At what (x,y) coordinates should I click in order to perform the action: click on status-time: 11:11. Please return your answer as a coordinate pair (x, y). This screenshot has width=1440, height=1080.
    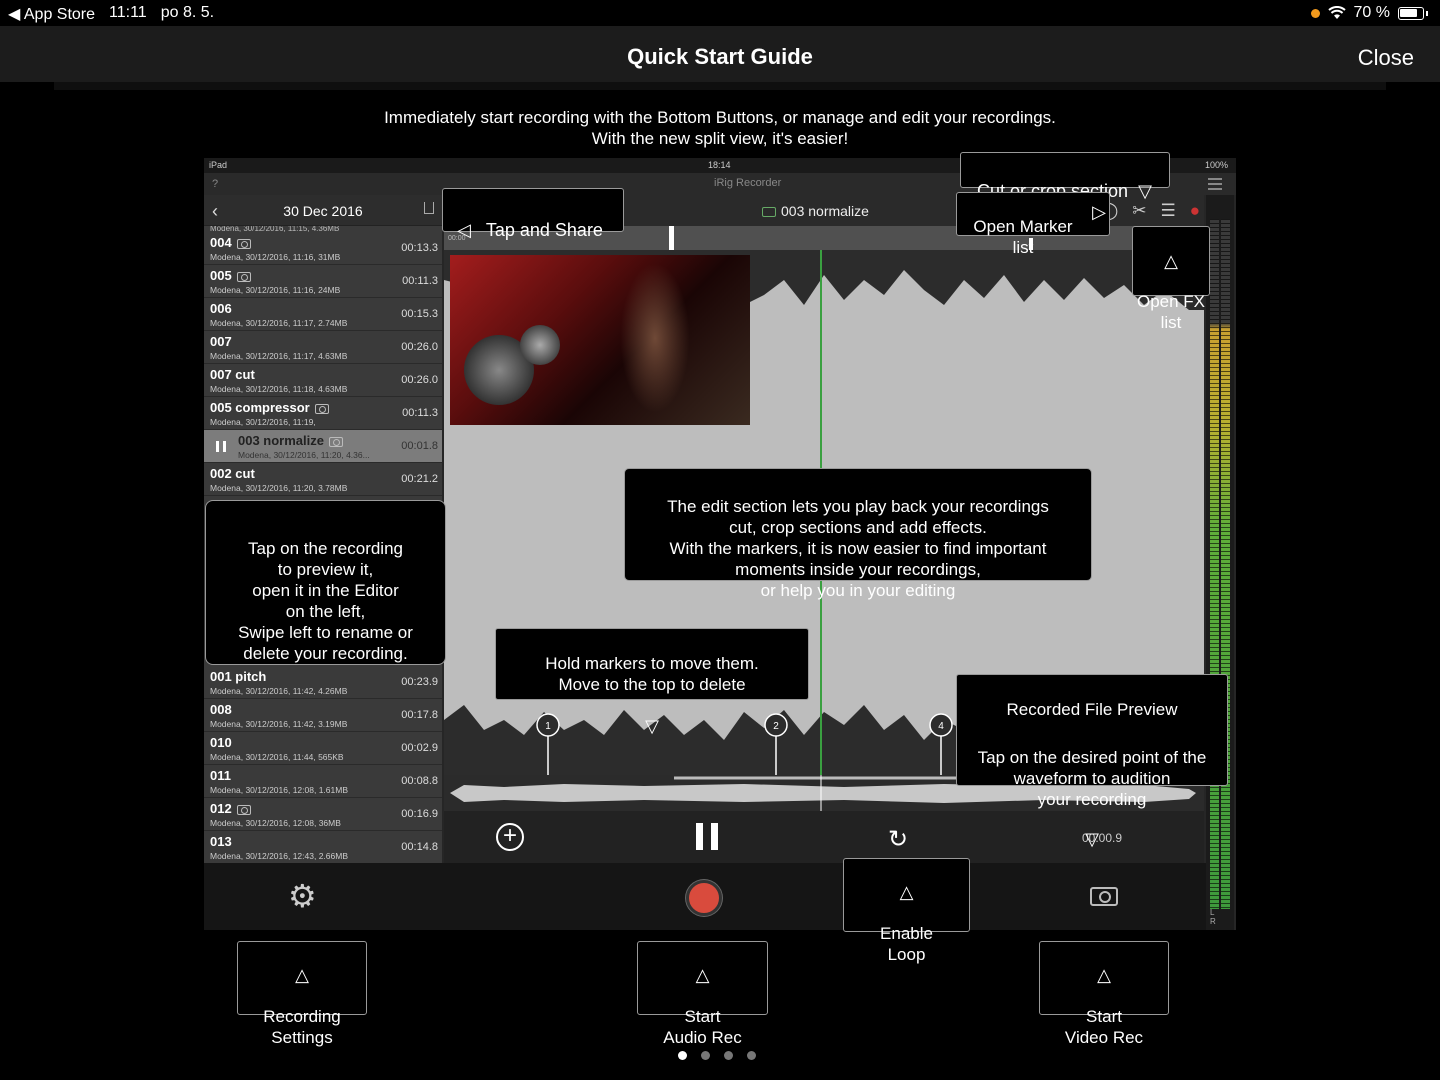
    Looking at the image, I should click on (128, 12).